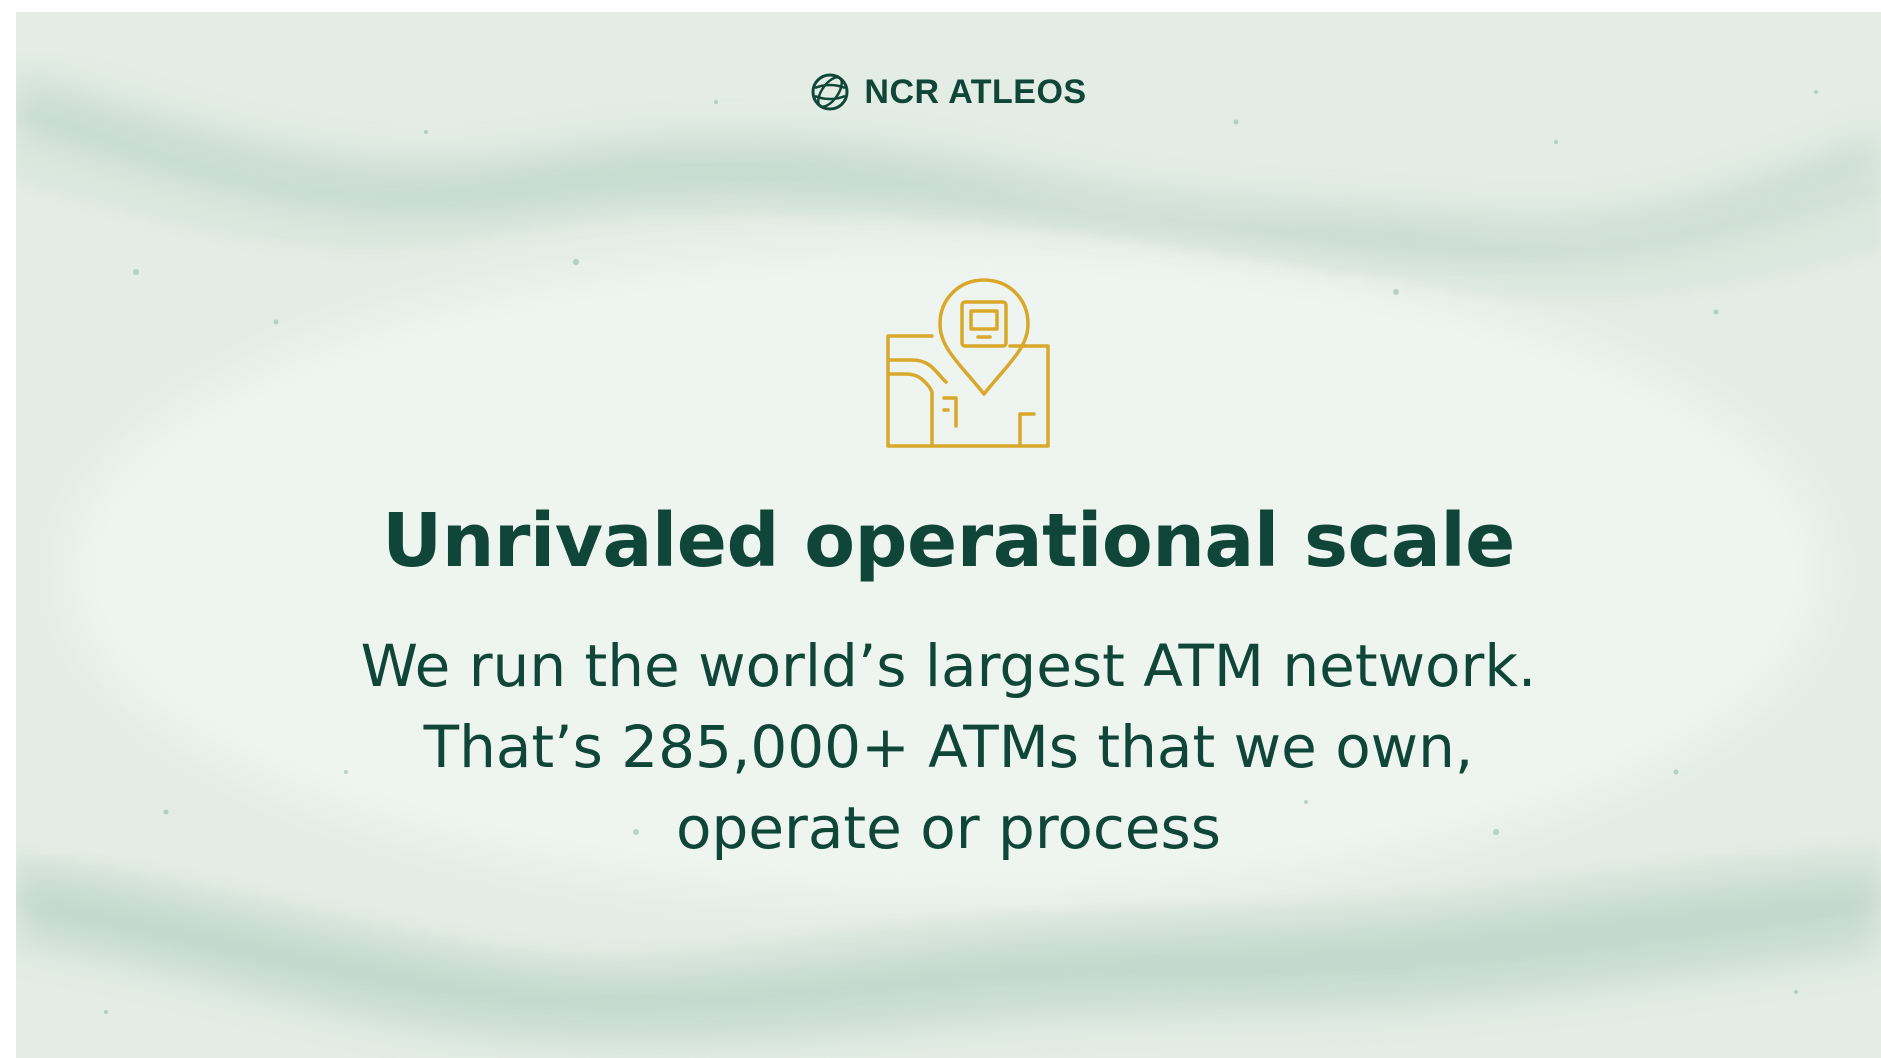 The height and width of the screenshot is (1058, 1881). I want to click on body-line: We run the world’s largest ATM network., so click(948, 666).